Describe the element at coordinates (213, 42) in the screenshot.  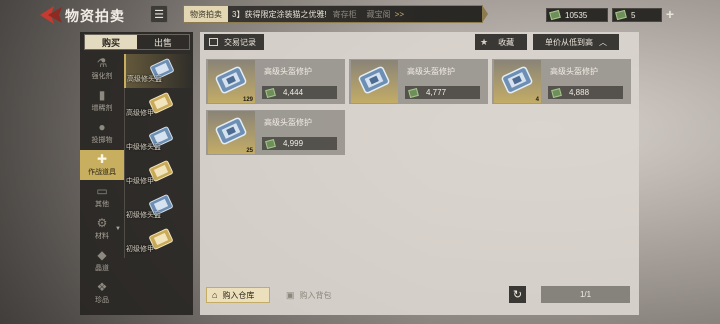
I see `document-icon` at that location.